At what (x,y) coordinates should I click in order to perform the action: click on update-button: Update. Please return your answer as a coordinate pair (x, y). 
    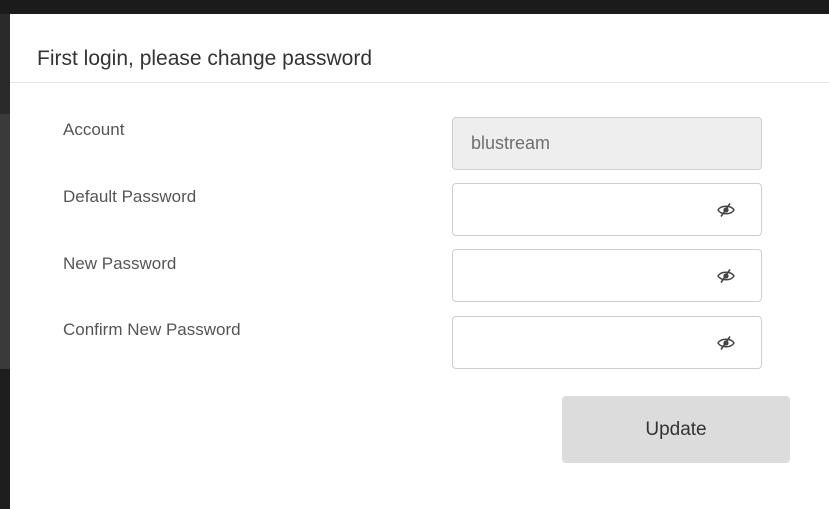
    Looking at the image, I should click on (676, 429).